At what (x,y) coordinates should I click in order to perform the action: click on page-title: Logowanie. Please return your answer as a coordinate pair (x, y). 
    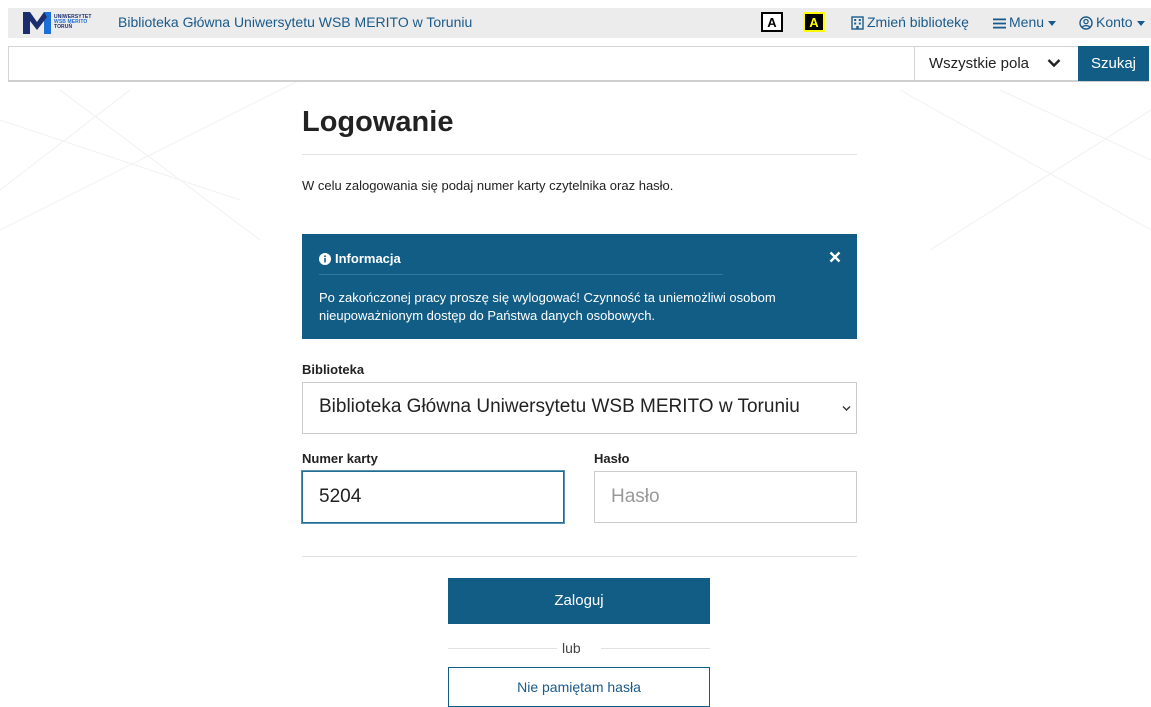
    Looking at the image, I should click on (378, 122).